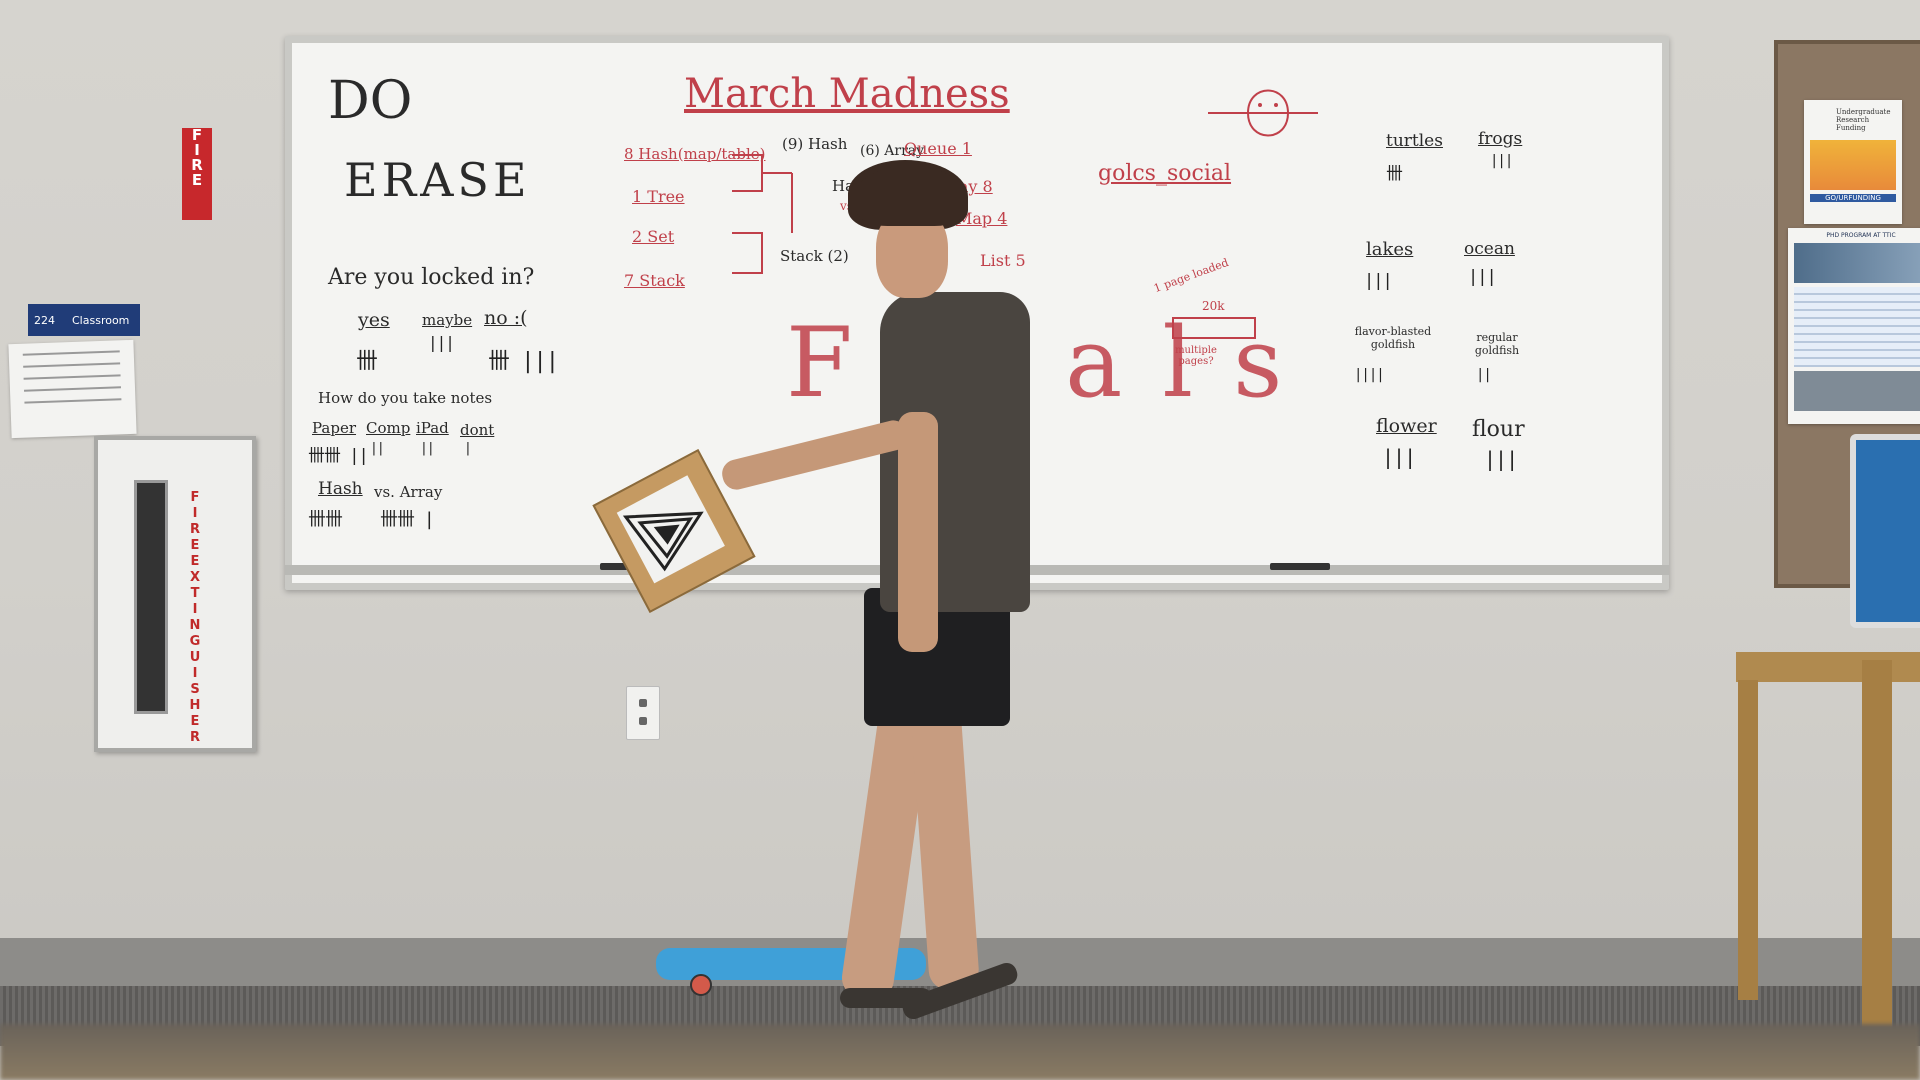 The image size is (1920, 1080). Describe the element at coordinates (1500, 139) in the screenshot. I see `board-frogs: frogs` at that location.